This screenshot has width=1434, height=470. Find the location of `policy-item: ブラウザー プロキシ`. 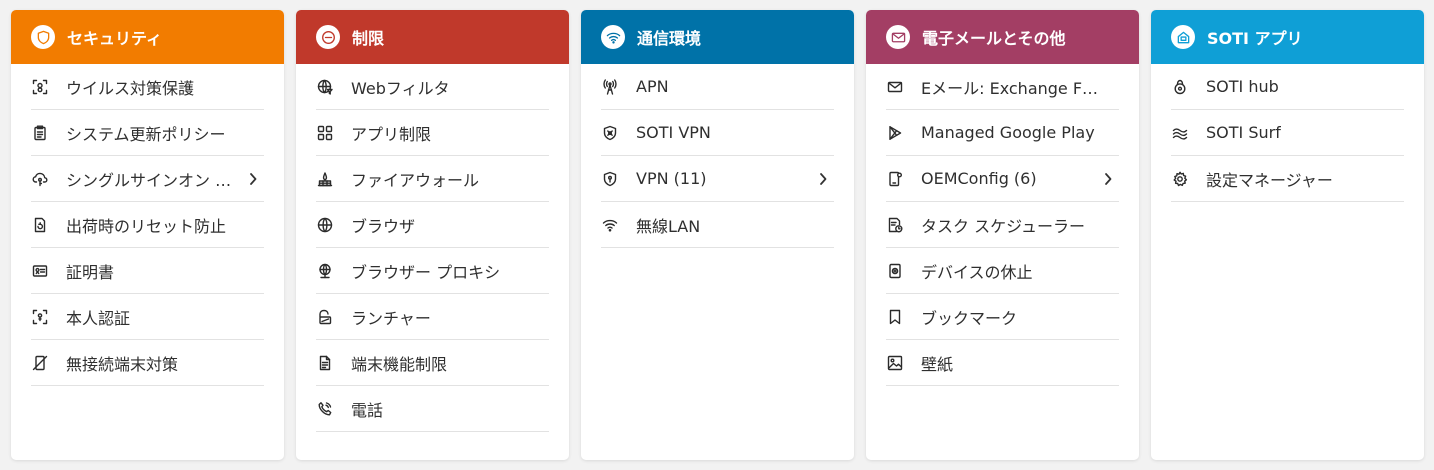

policy-item: ブラウザー プロキシ is located at coordinates (432, 271).